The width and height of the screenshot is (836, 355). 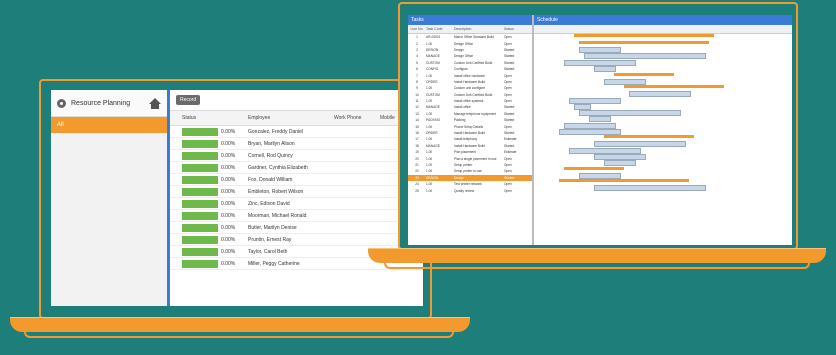 What do you see at coordinates (470, 20) in the screenshot?
I see `tasks-panel-title: Tasks` at bounding box center [470, 20].